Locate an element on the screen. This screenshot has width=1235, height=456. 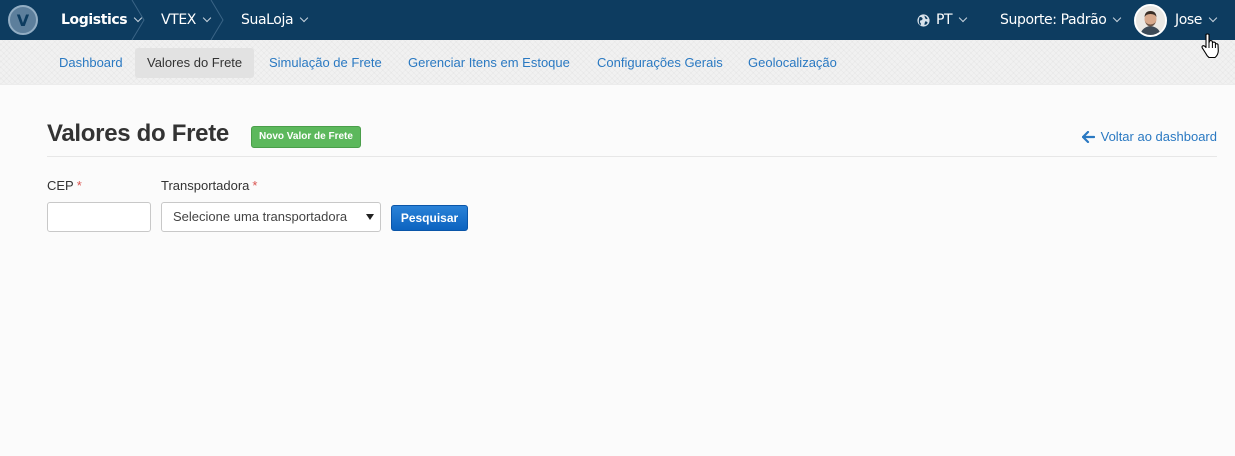
avatar is located at coordinates (1150, 20).